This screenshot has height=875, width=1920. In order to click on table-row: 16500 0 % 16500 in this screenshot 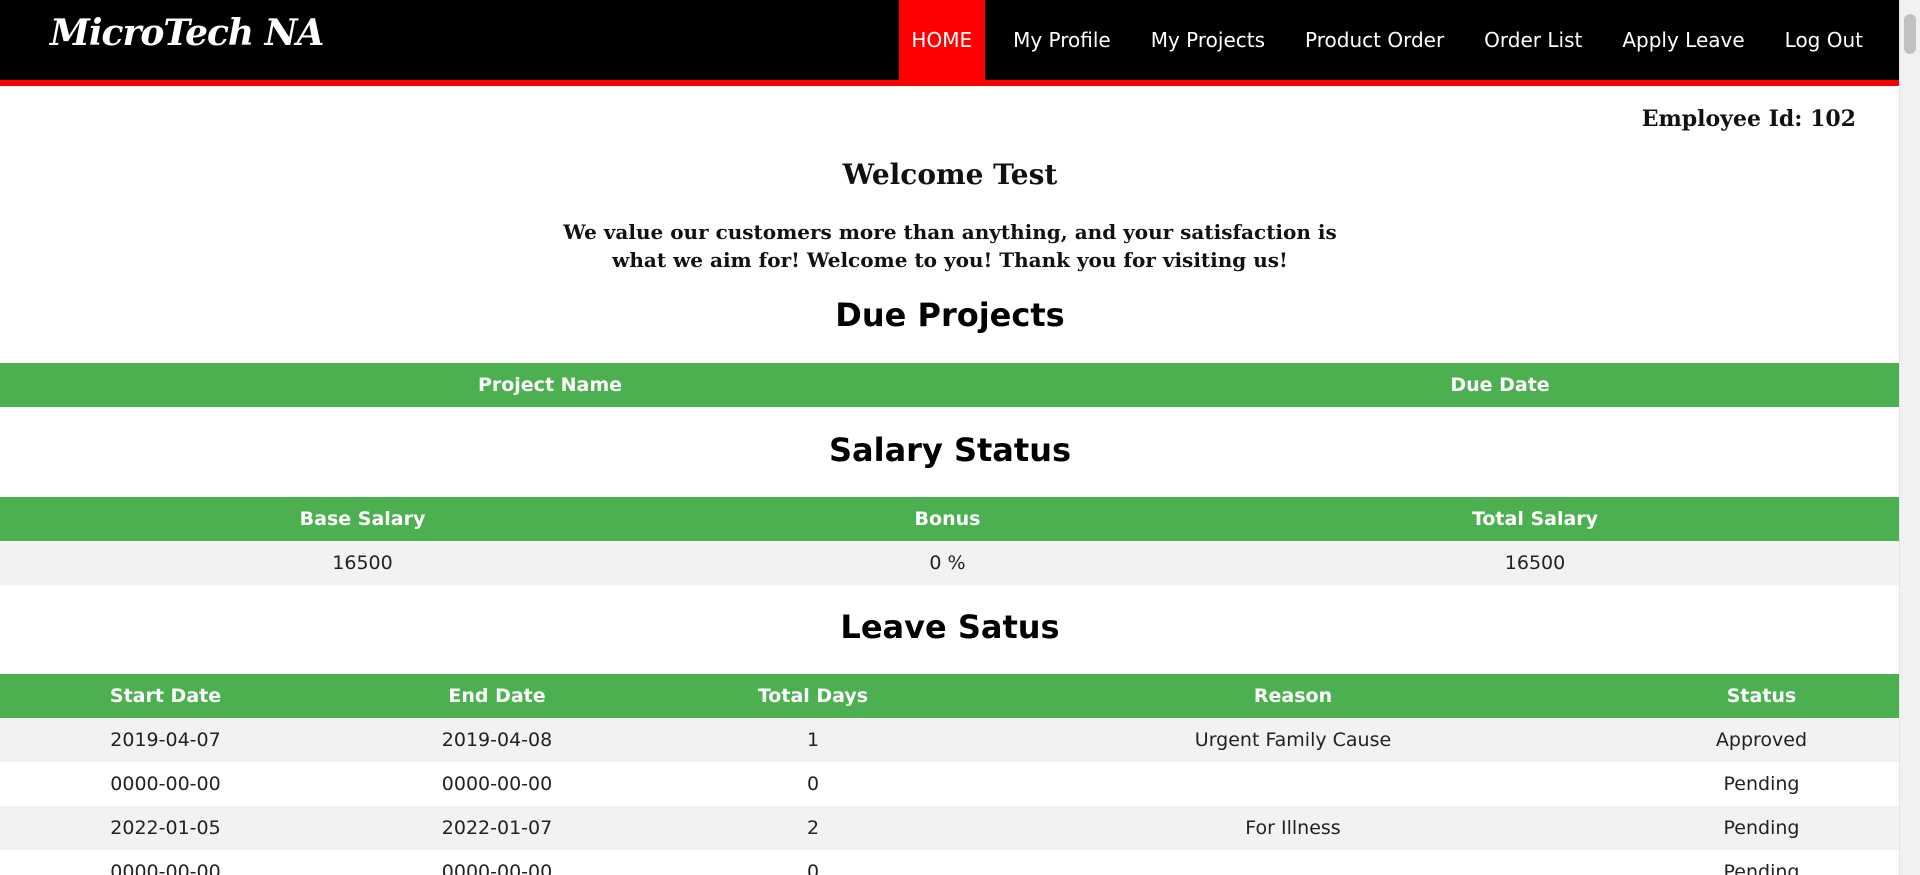, I will do `click(950, 563)`.